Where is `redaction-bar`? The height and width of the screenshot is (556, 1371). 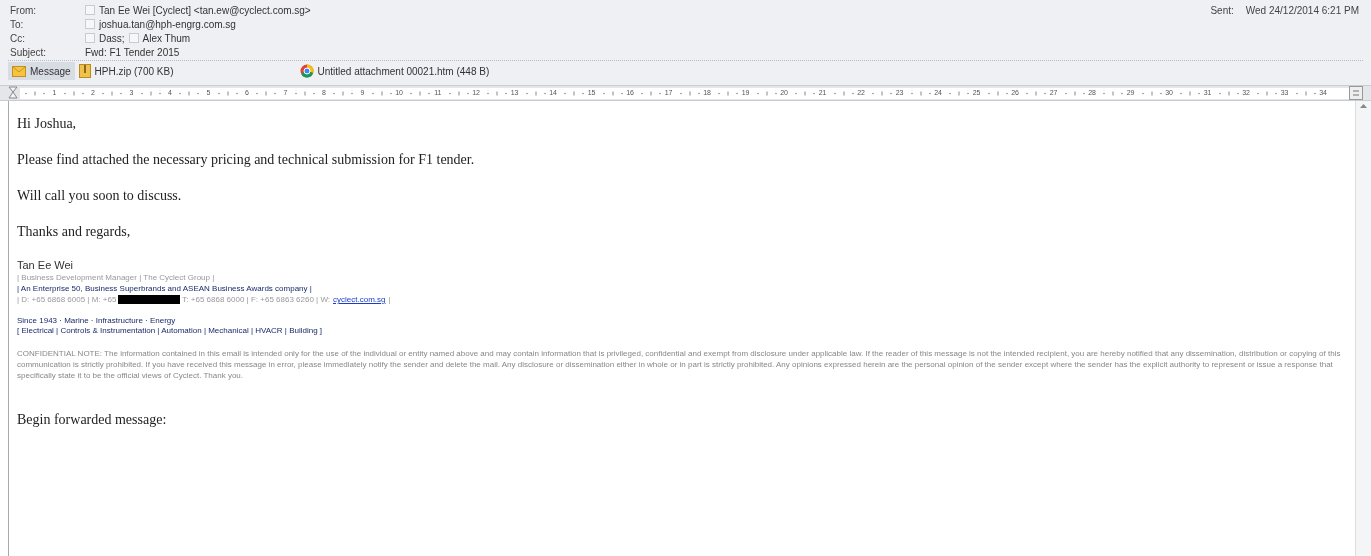 redaction-bar is located at coordinates (149, 299).